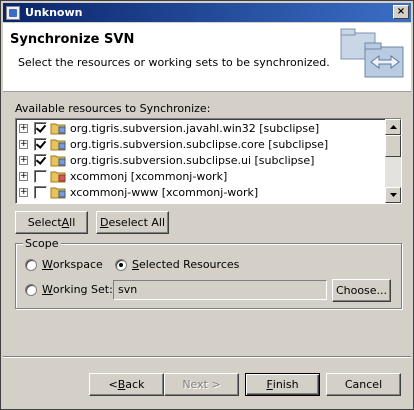 Image resolution: width=414 pixels, height=410 pixels. I want to click on page-title: Synchronize SVN, so click(72, 39).